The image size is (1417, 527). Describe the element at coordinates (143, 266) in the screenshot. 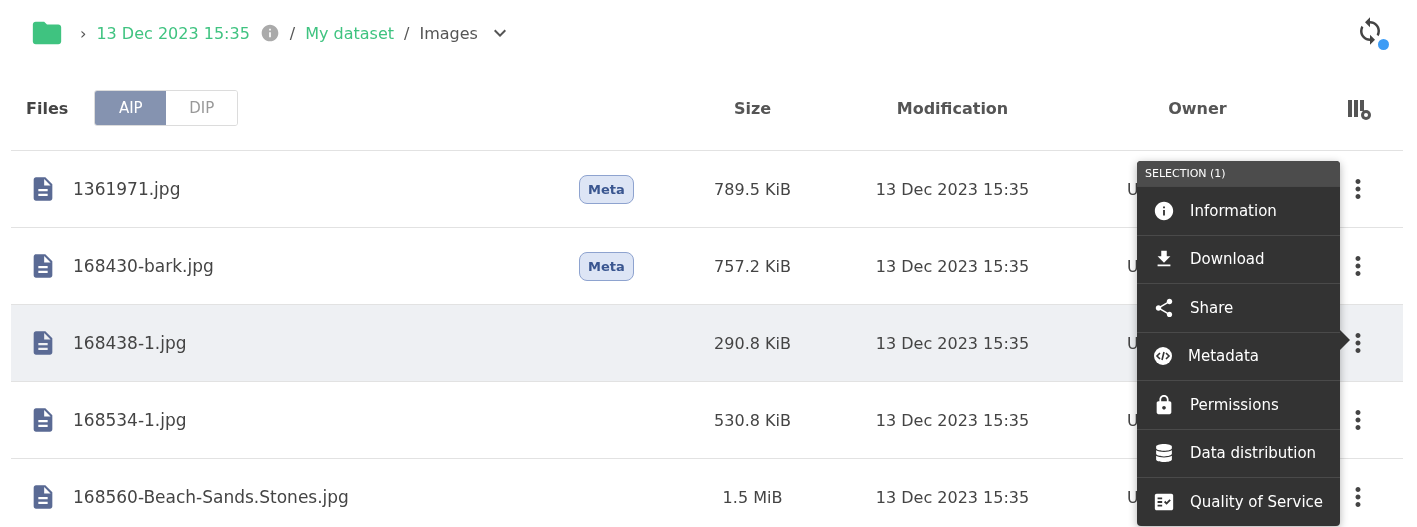

I see `file-name: 168430-bark.jpg` at that location.